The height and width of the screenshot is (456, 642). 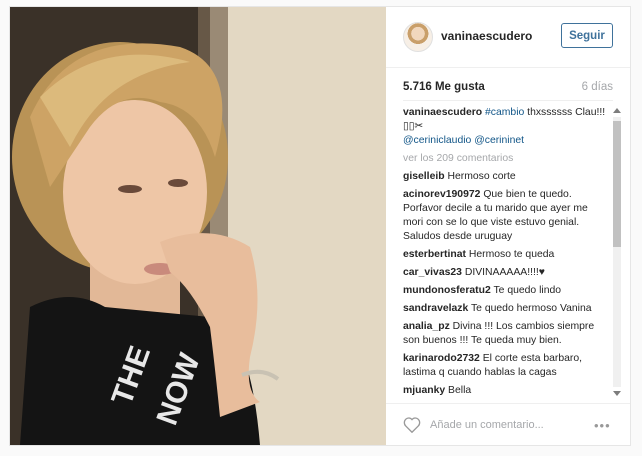 What do you see at coordinates (505, 159) in the screenshot?
I see `view-all-comments-link: ver los 209 comentarios` at bounding box center [505, 159].